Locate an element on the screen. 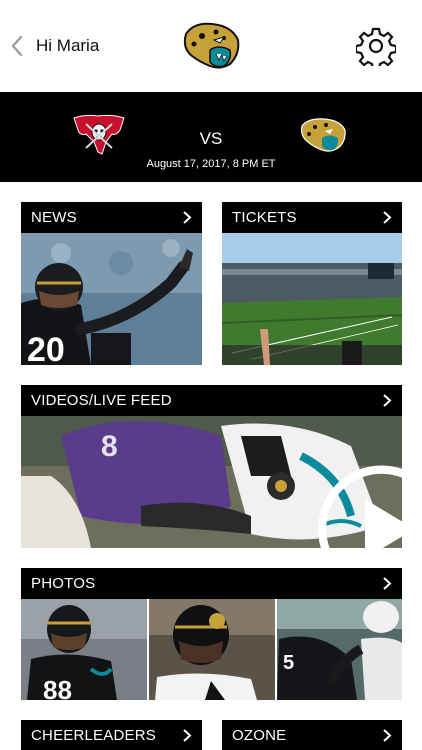  jaguars-logo is located at coordinates (211, 45).